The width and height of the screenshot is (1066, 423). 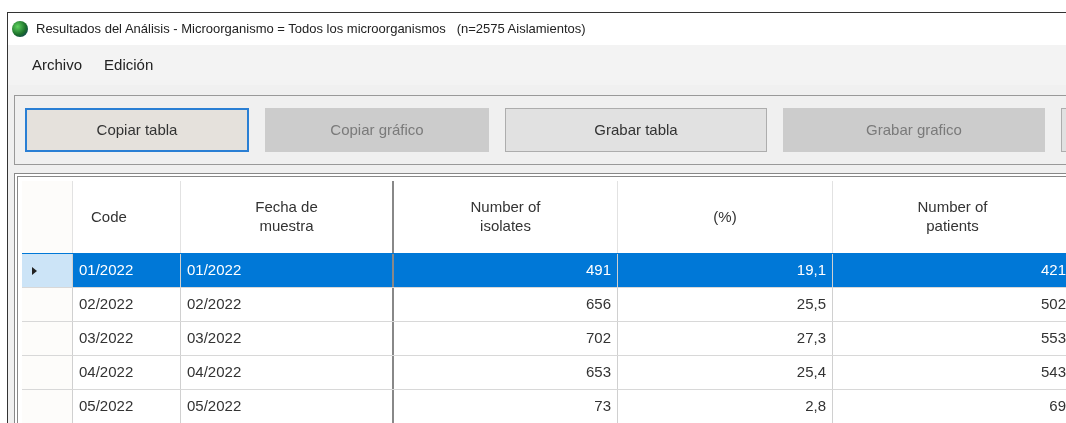 I want to click on table-row: 01/2022 01/2022 491 19,1 421, so click(x=544, y=270).